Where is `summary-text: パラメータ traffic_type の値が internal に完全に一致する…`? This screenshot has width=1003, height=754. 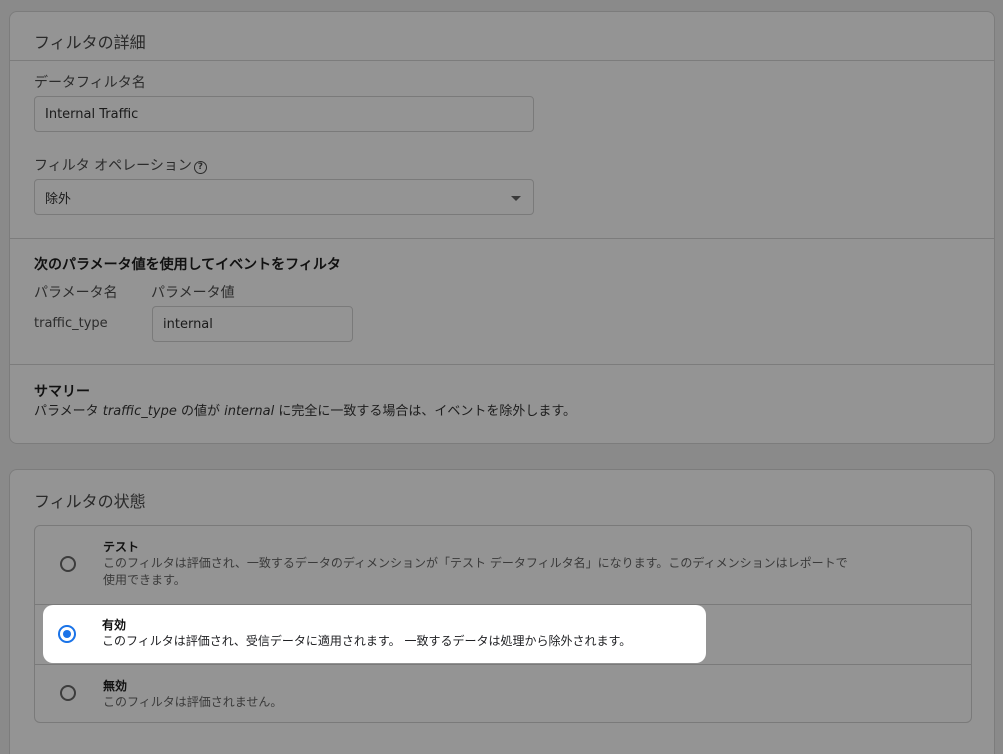
summary-text: パラメータ traffic_type の値が internal に完全に一致する… is located at coordinates (305, 409).